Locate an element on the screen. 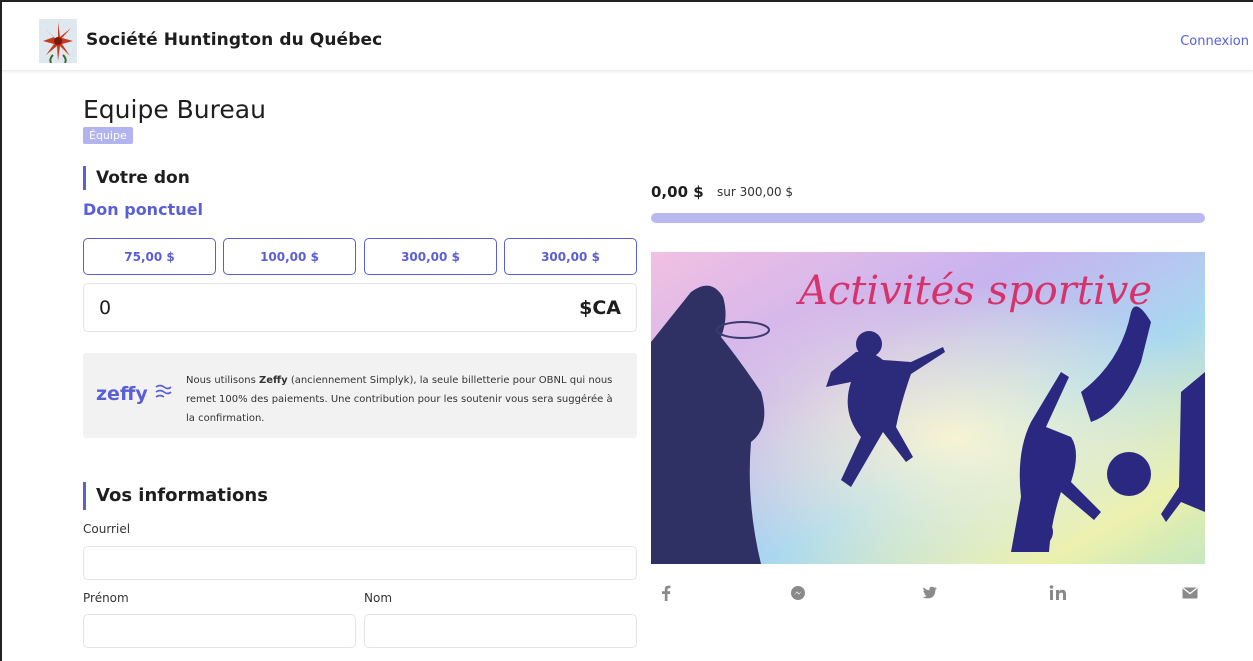 The width and height of the screenshot is (1253, 661). messenger-icon is located at coordinates (798, 593).